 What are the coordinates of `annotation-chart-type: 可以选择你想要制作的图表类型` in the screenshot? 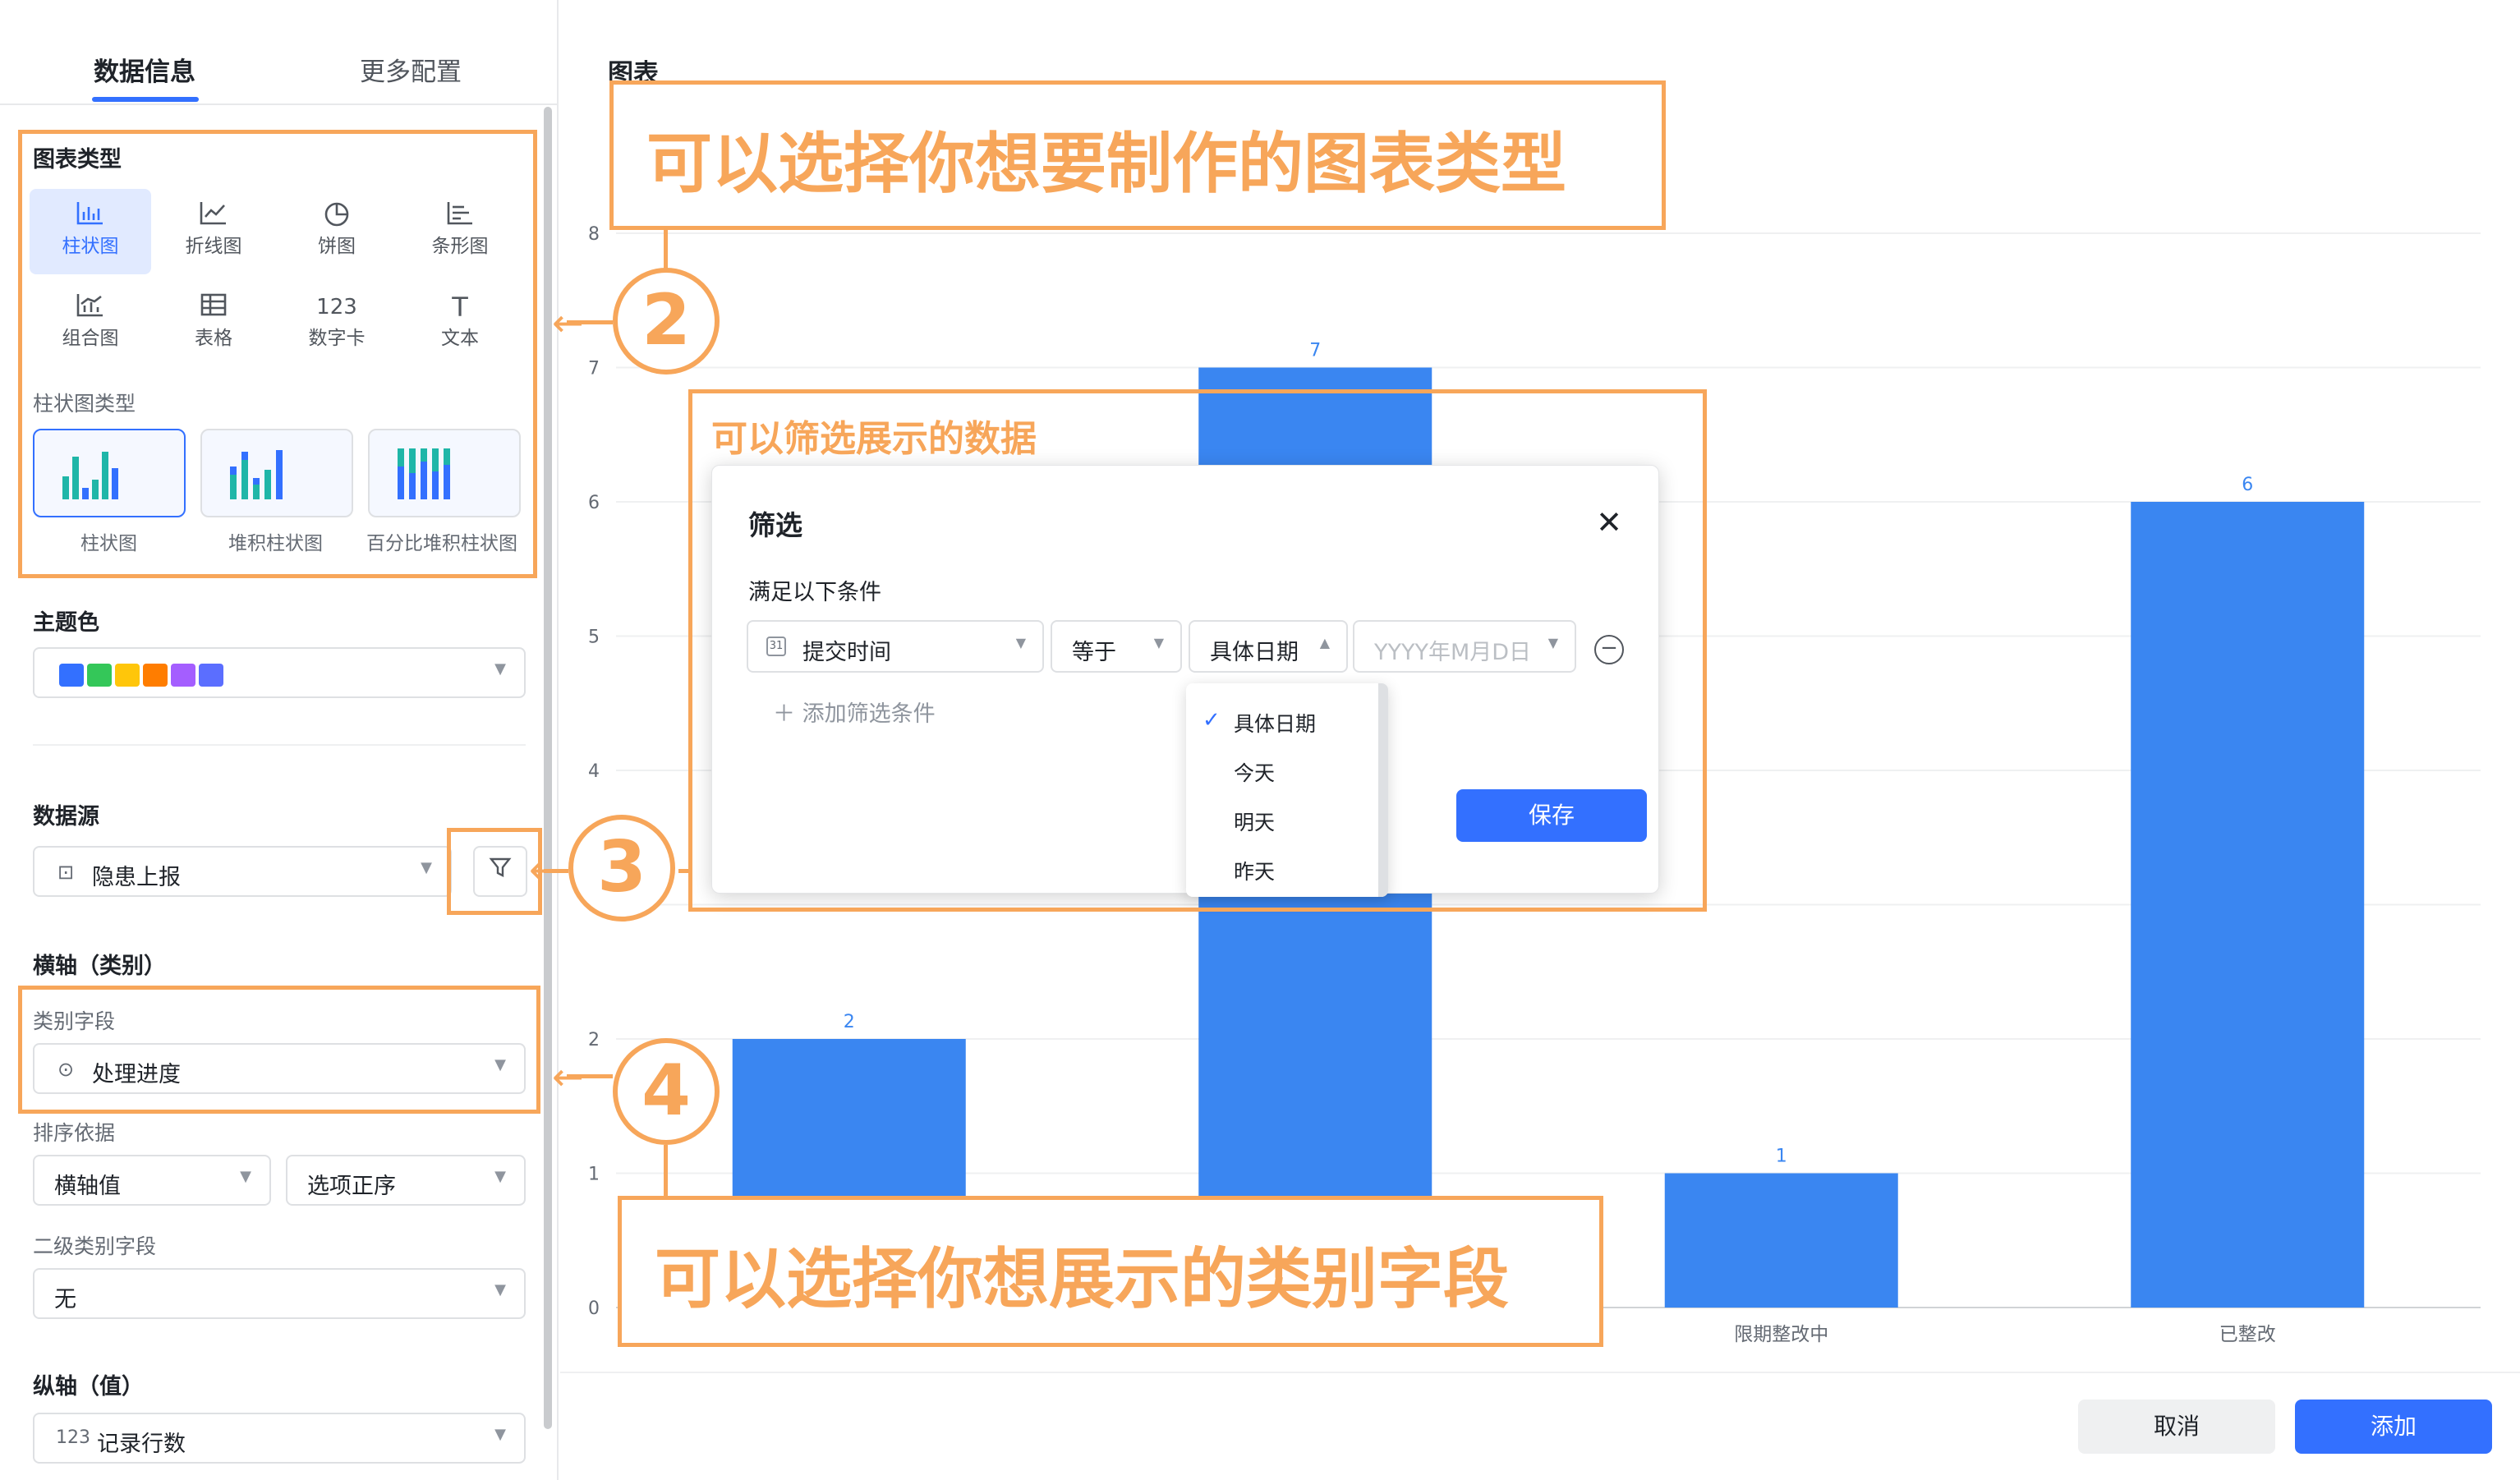 It's located at (1137, 155).